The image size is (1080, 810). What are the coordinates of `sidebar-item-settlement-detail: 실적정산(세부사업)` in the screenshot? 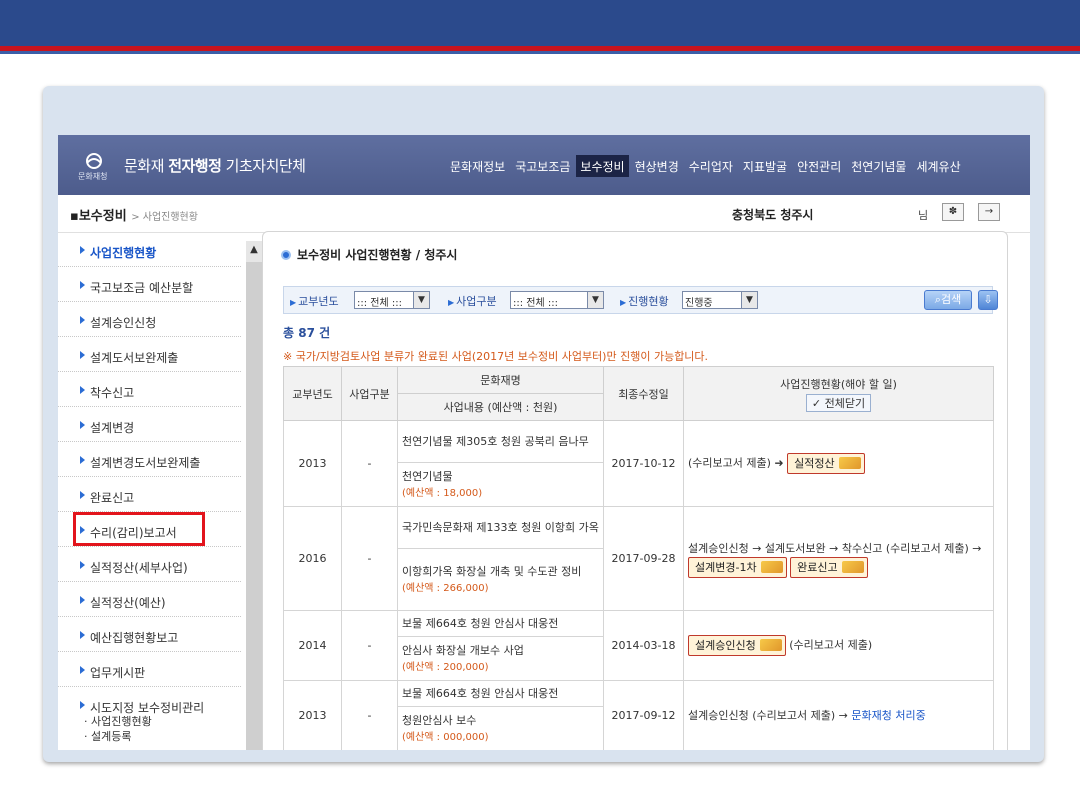 It's located at (149, 565).